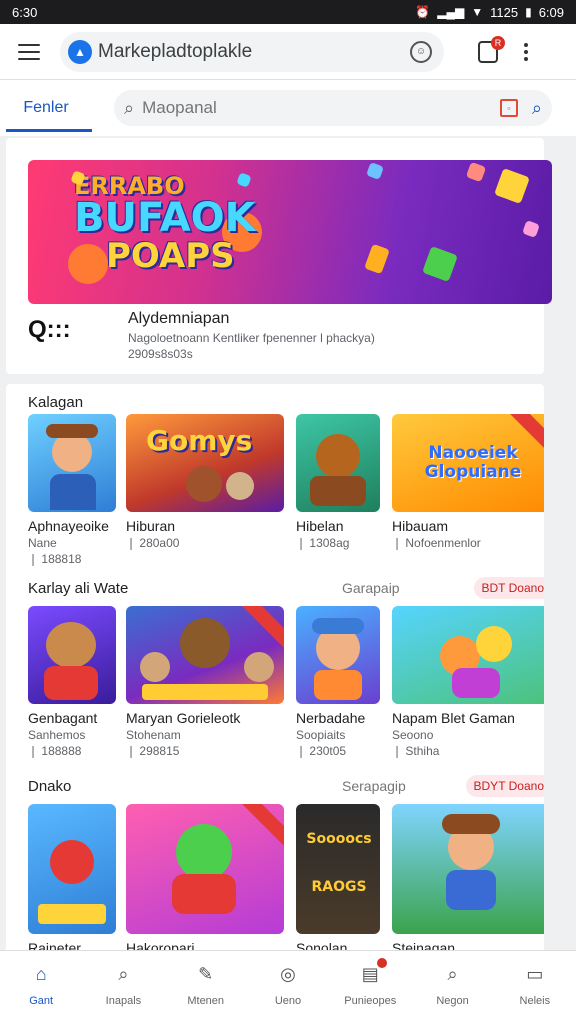  I want to click on search-input, so click(321, 108).